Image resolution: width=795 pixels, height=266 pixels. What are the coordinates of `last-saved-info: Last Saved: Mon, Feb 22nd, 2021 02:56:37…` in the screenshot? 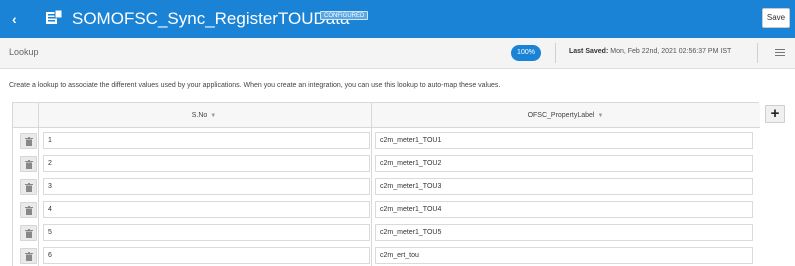 It's located at (650, 51).